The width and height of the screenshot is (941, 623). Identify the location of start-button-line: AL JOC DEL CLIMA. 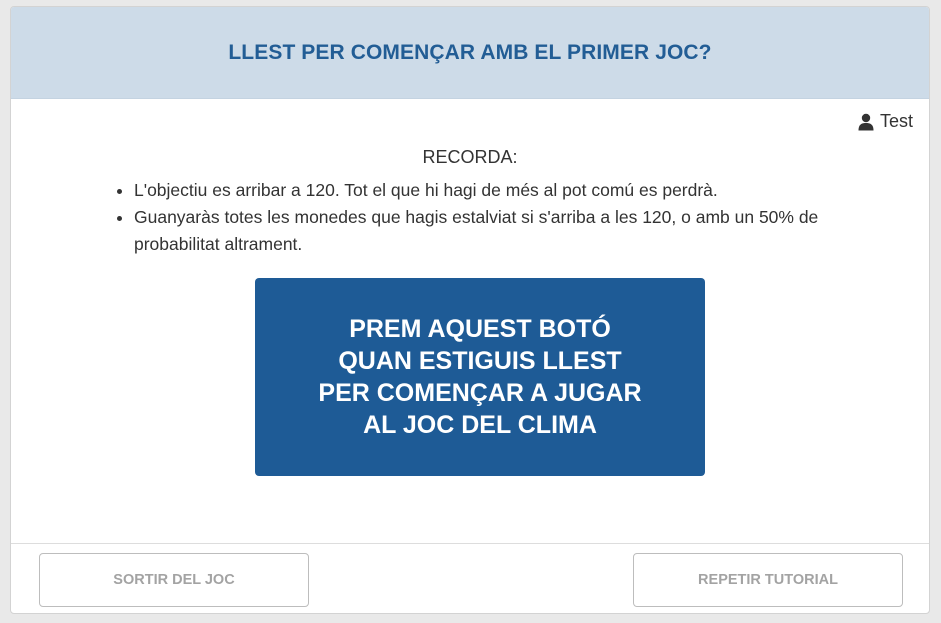
(480, 425).